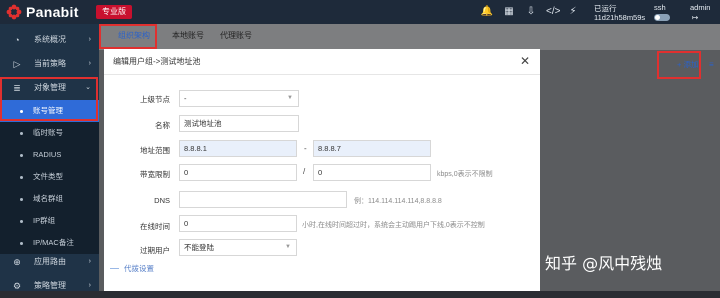 The height and width of the screenshot is (298, 720). What do you see at coordinates (238, 172) in the screenshot?
I see `bandwidth-up-input: 0` at bounding box center [238, 172].